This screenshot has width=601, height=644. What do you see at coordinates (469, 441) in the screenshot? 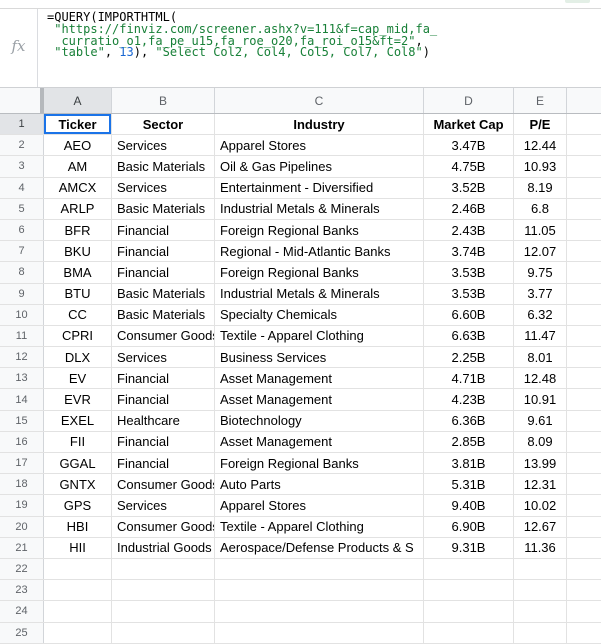
I see `cell-D16: 2.85B` at bounding box center [469, 441].